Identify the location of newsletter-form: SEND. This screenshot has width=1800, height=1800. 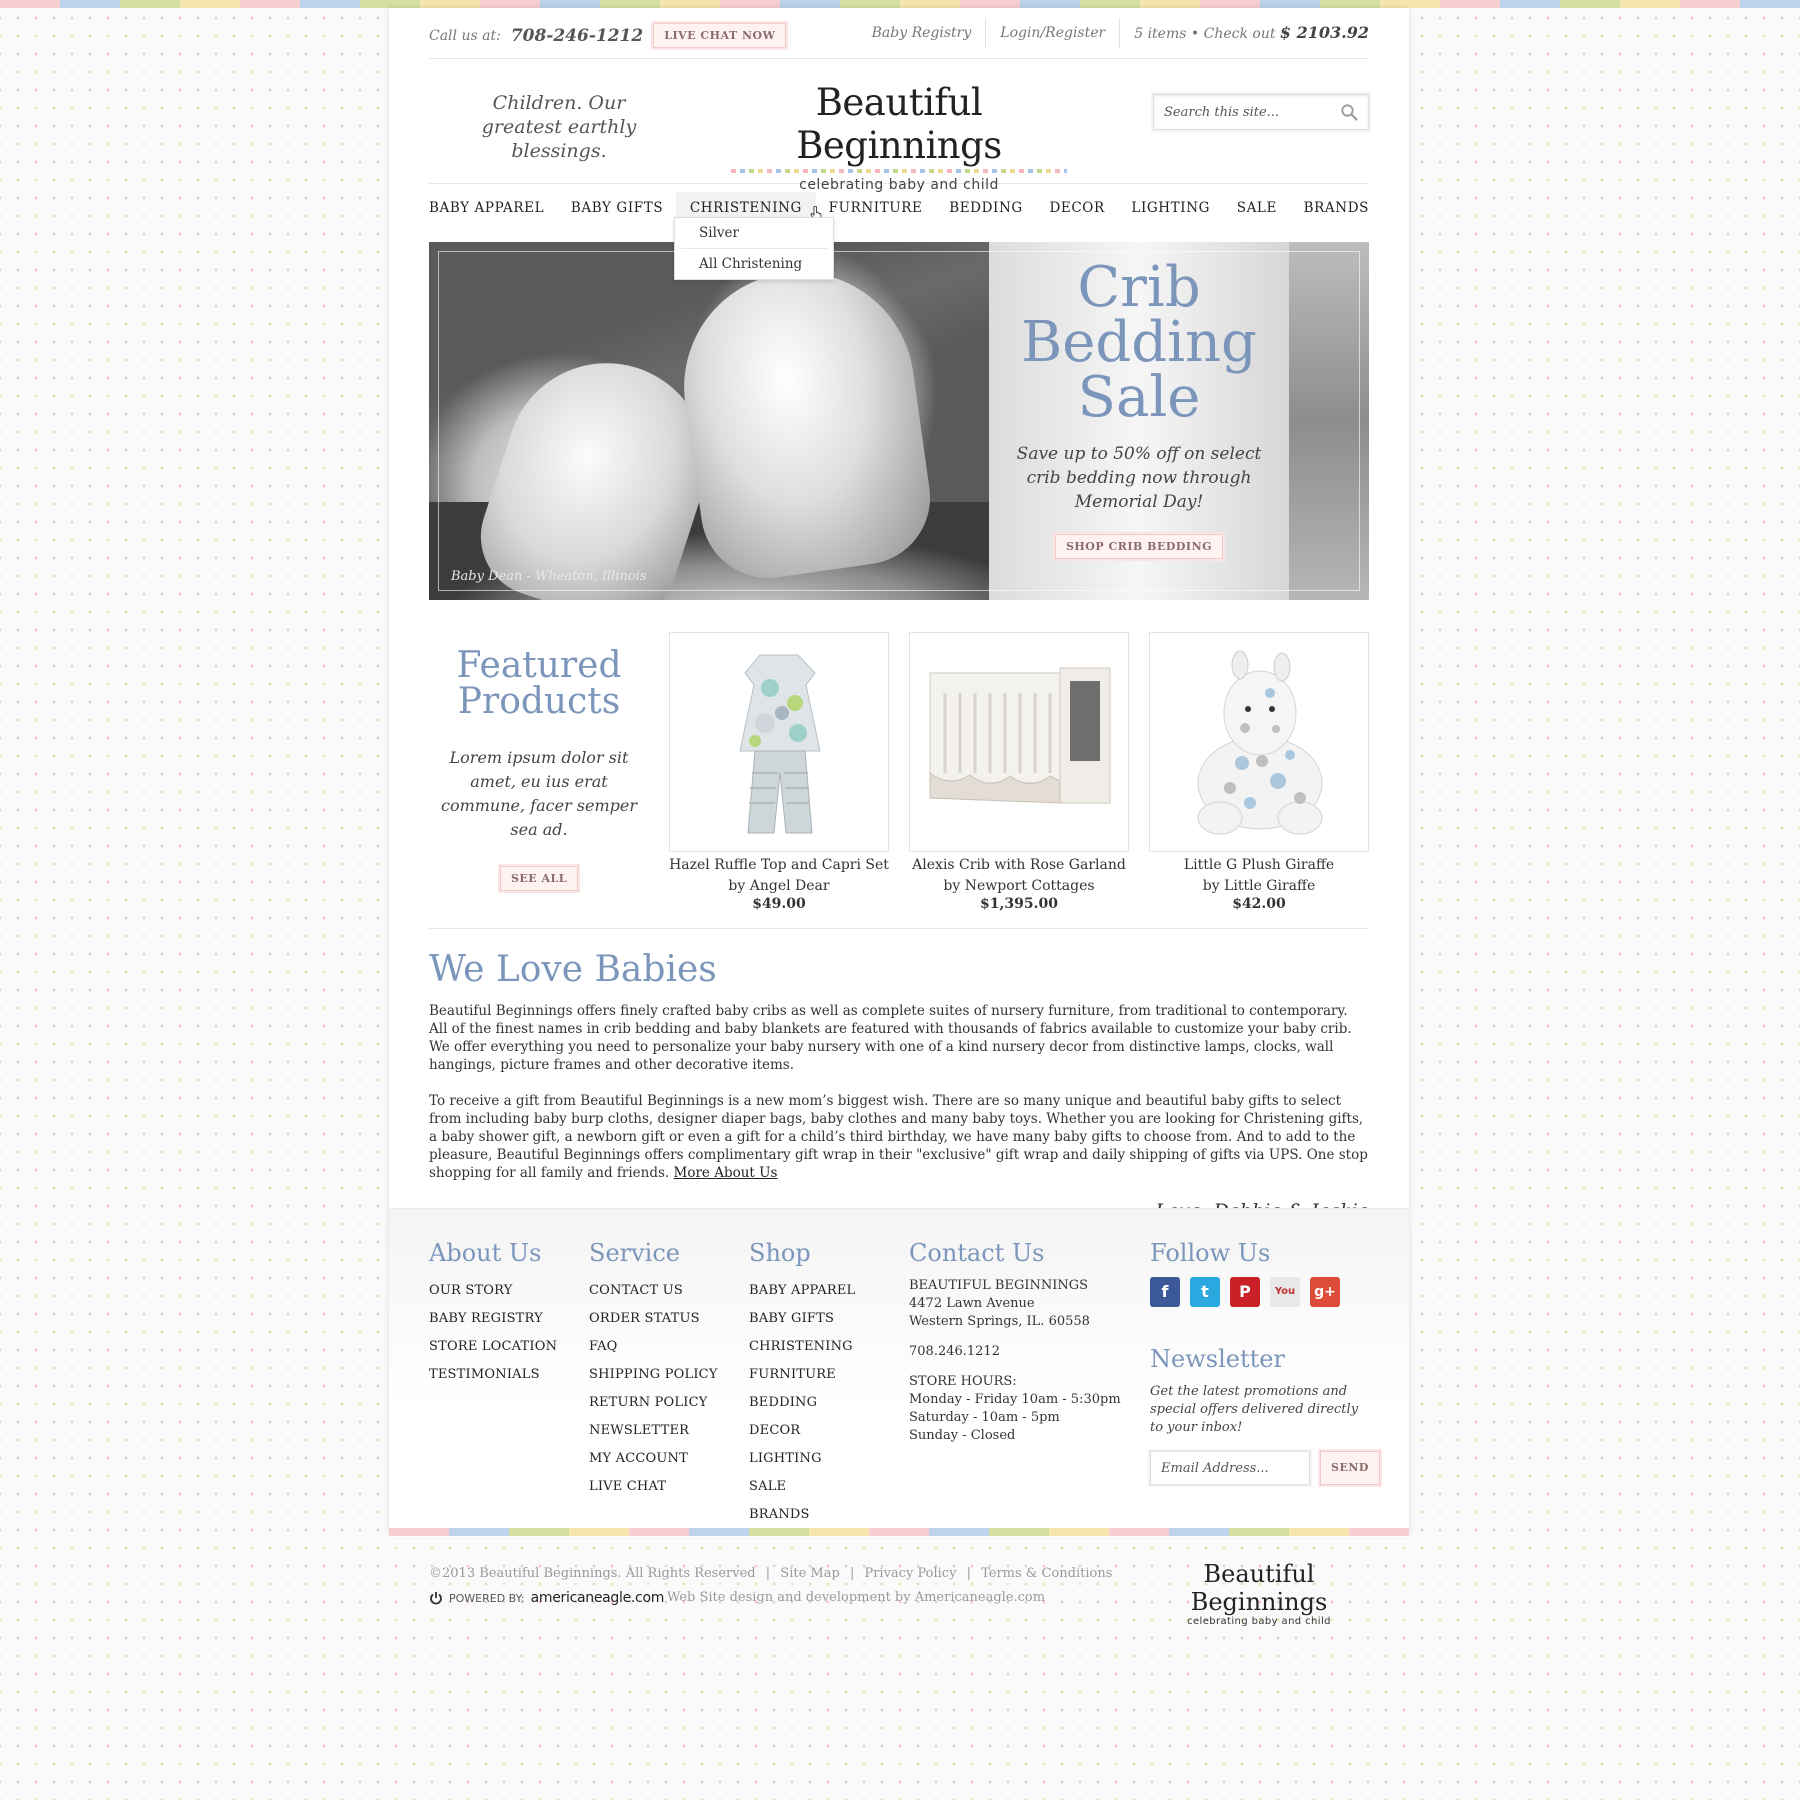
(1265, 1468).